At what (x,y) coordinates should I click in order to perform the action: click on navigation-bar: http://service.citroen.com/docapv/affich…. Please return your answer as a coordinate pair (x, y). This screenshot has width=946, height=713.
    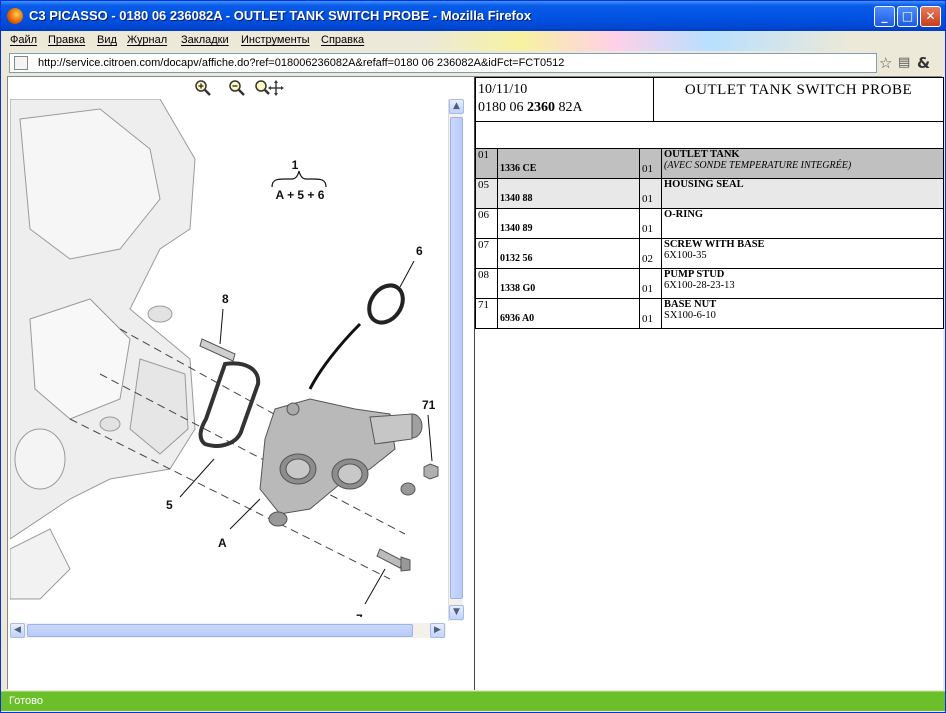
    Looking at the image, I should click on (473, 63).